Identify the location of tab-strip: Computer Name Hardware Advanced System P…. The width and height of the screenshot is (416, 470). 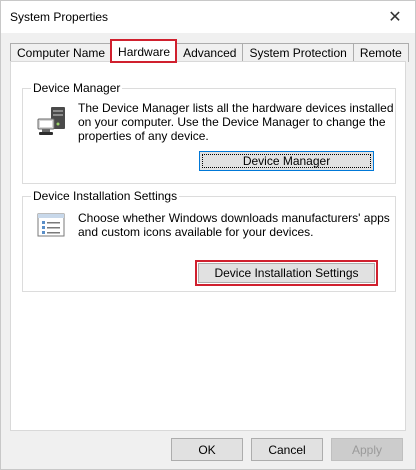
(209, 51).